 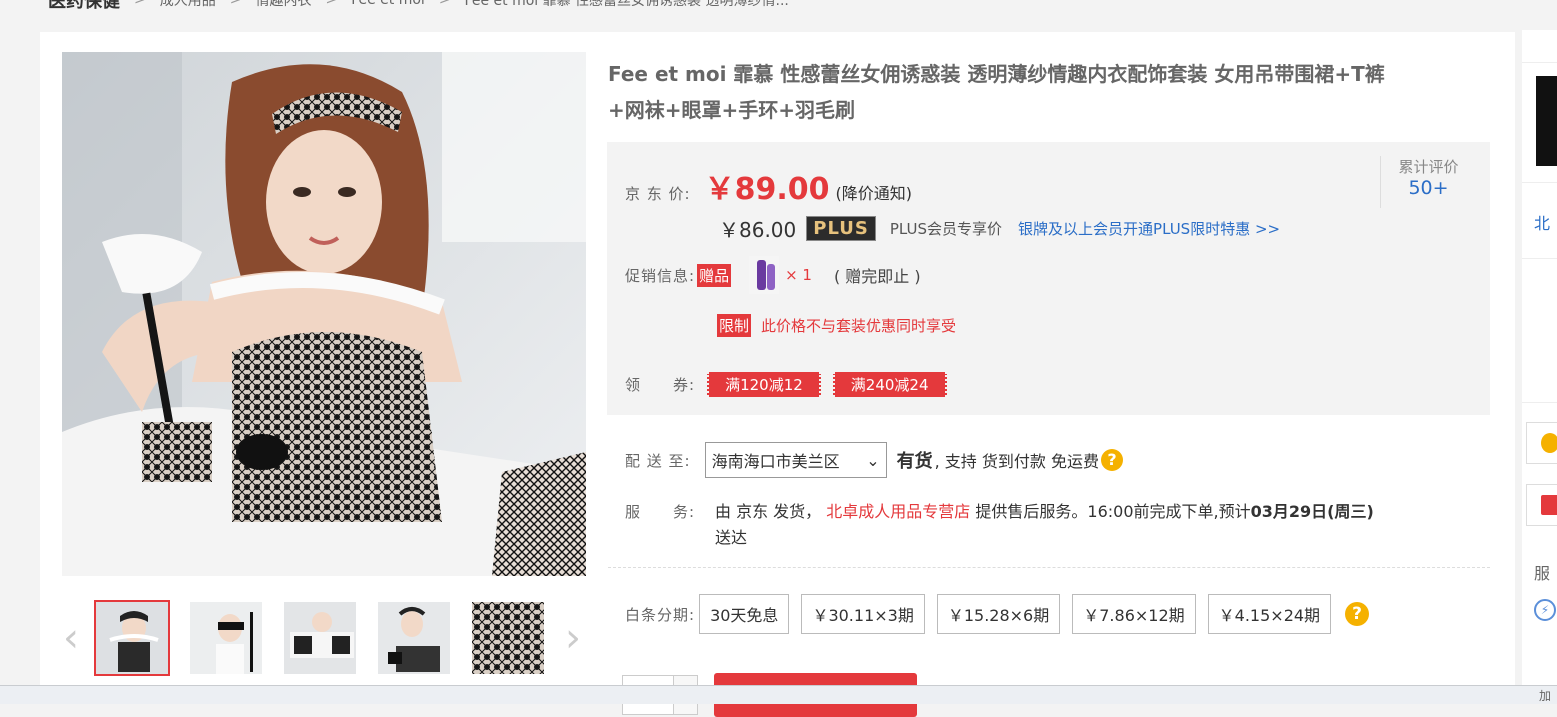 I want to click on chevron-down-icon: ⌄, so click(x=873, y=460).